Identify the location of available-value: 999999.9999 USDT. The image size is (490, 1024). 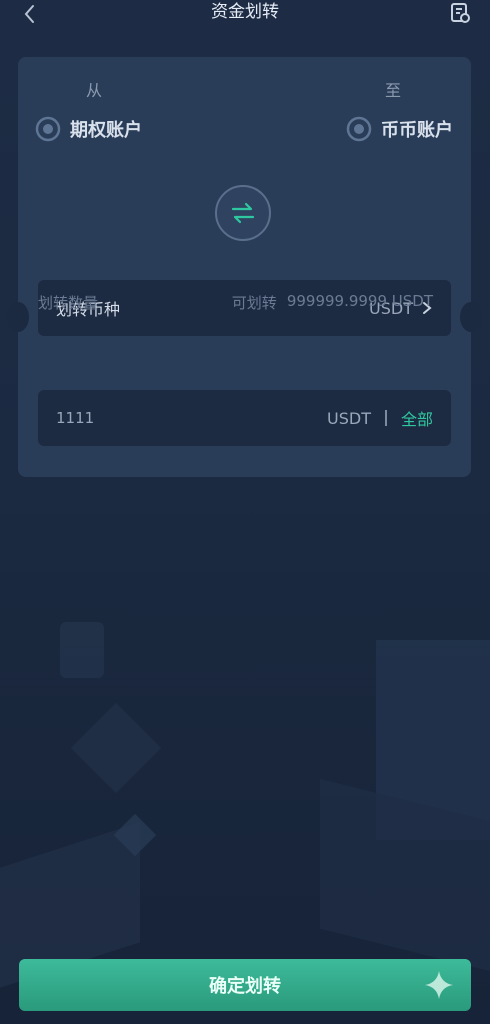
(359, 301).